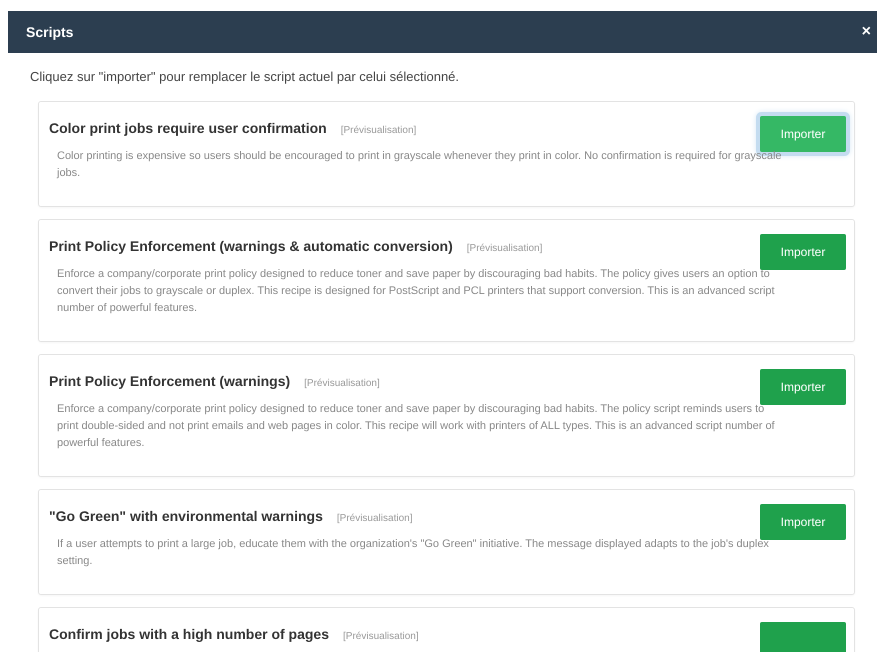 The width and height of the screenshot is (877, 652). Describe the element at coordinates (413, 553) in the screenshot. I see `script-description: If a user attempts to print a large job, educate them with the organization's "Go Green" initiative. The message displayed adapts to the job's duplex setting.` at that location.